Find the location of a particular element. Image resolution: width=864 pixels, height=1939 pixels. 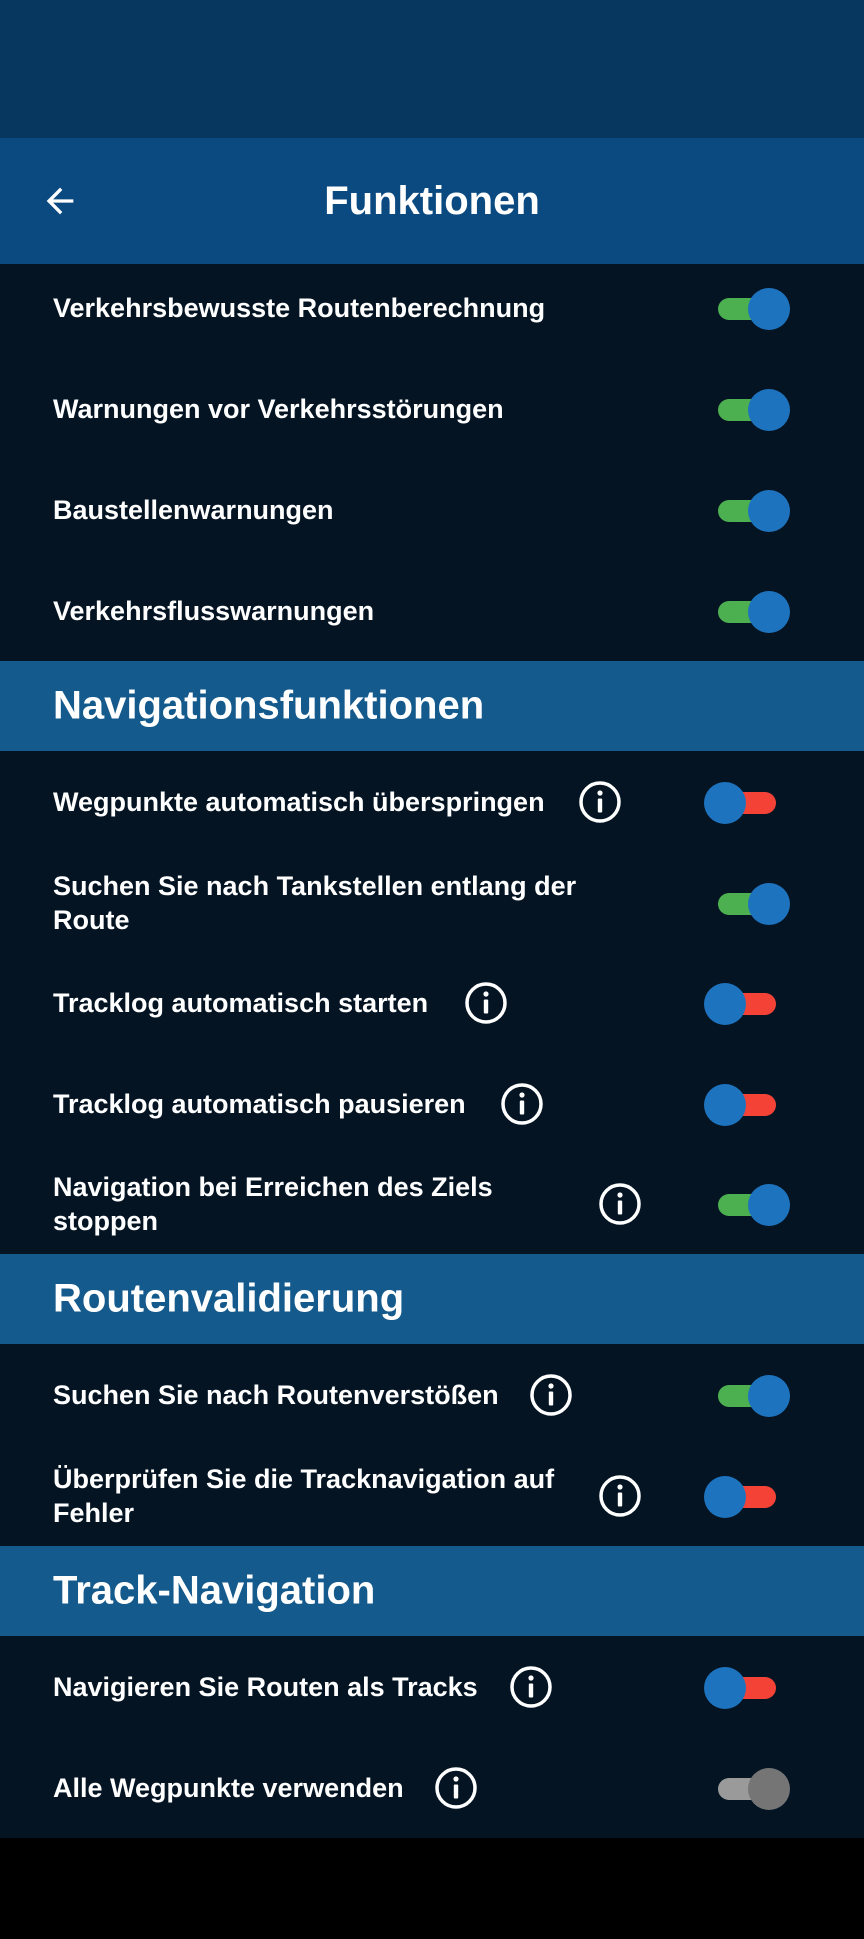

setting-row-traffic-aware-routing: Verkehrsbewusste Routenberechnung is located at coordinates (432, 307).